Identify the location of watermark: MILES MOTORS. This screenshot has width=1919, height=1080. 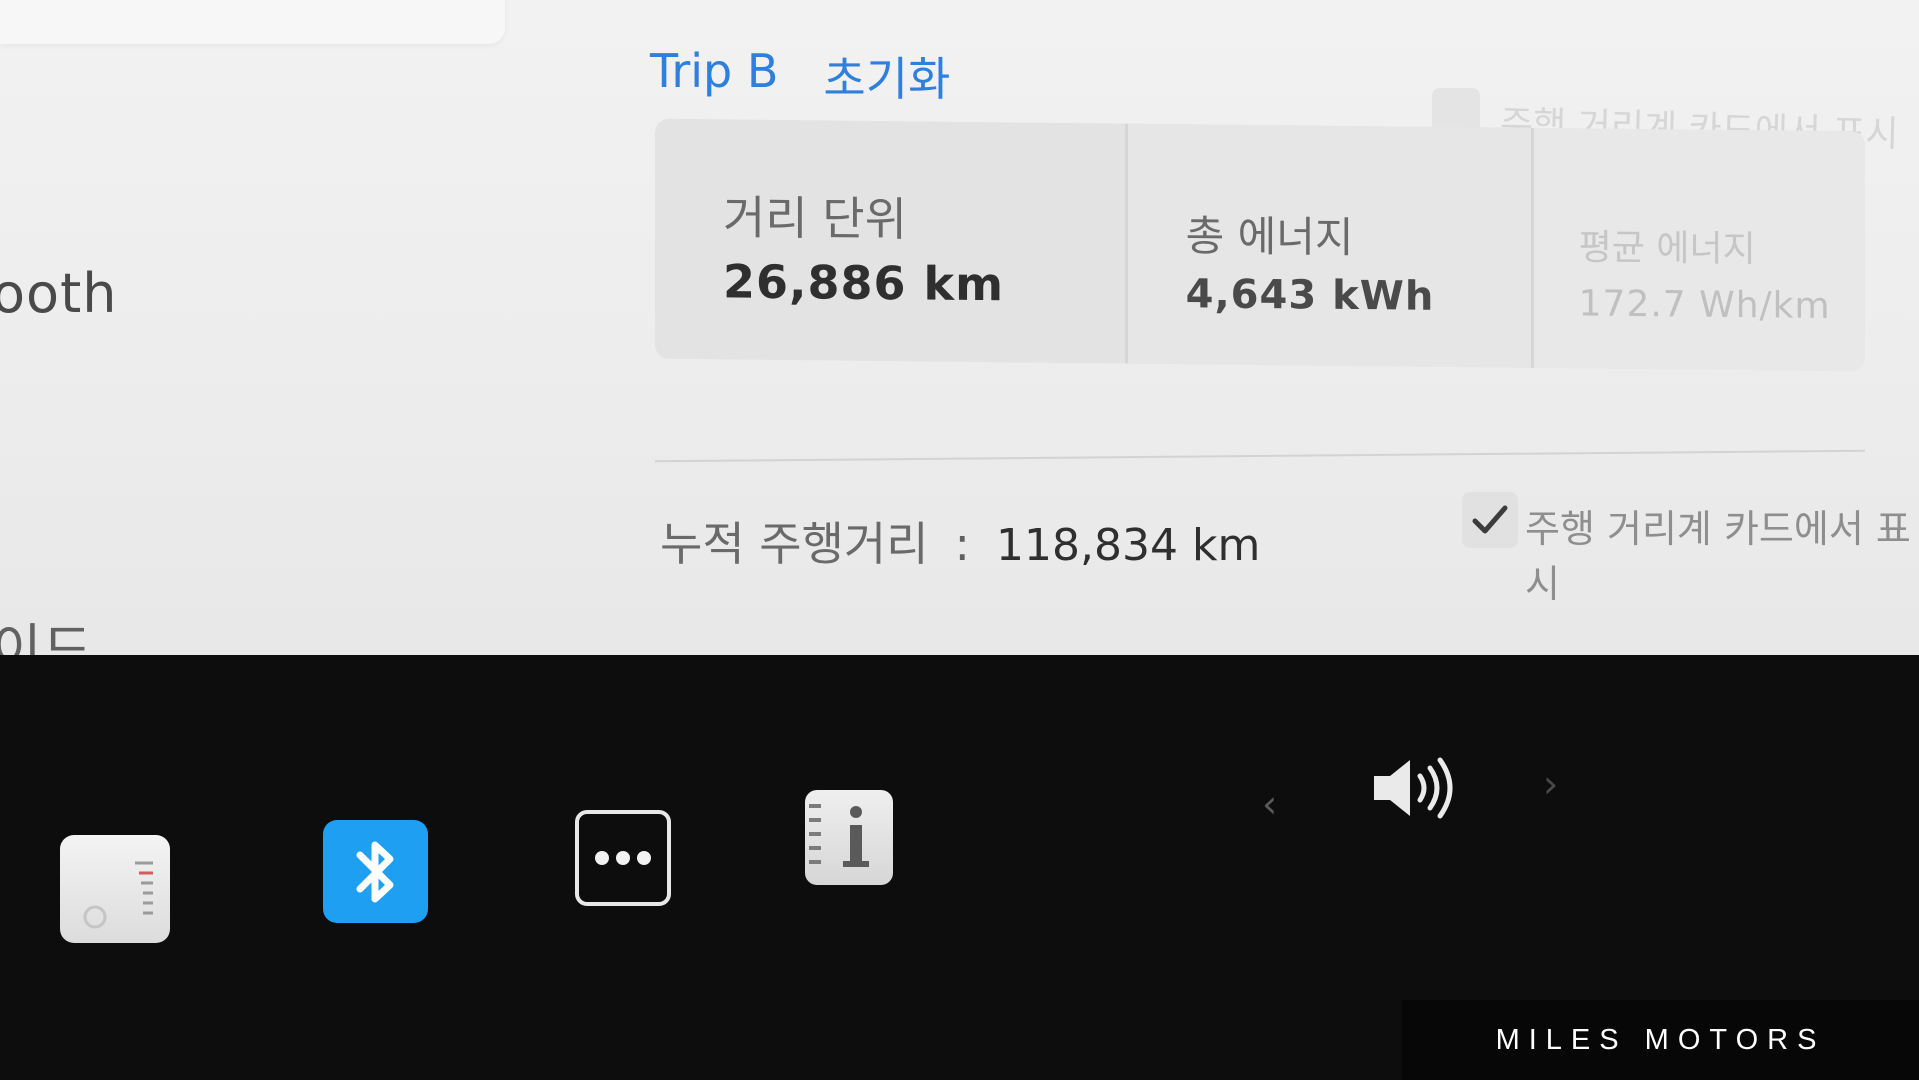
(1660, 1040).